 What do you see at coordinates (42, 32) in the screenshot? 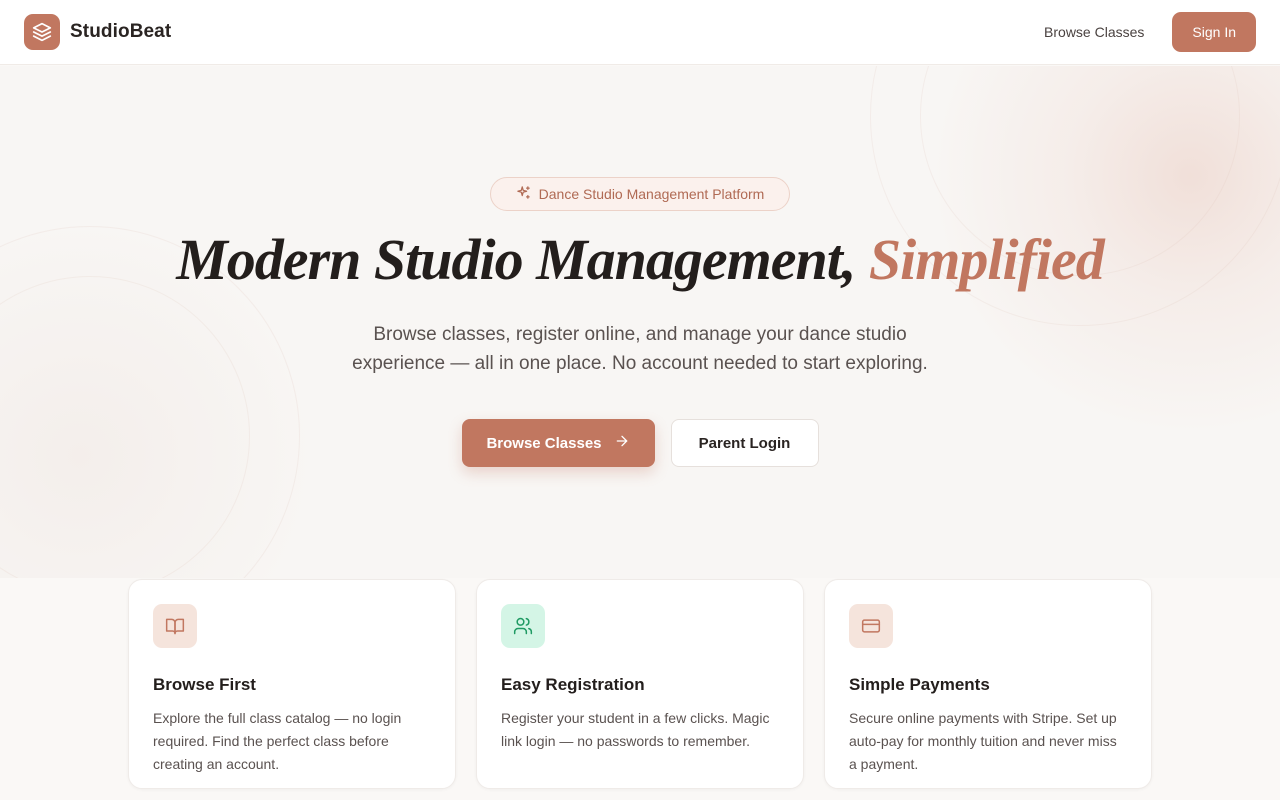
I see `layers-icon` at bounding box center [42, 32].